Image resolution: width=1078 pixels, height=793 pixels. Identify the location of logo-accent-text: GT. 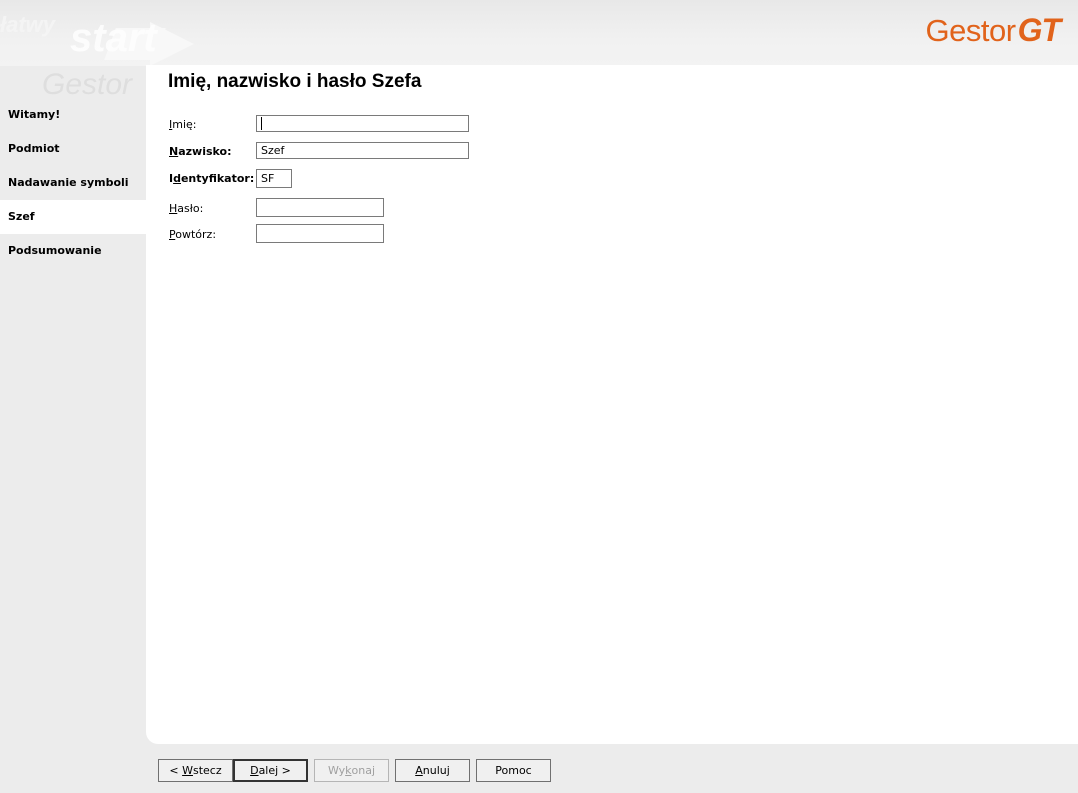
(1039, 30).